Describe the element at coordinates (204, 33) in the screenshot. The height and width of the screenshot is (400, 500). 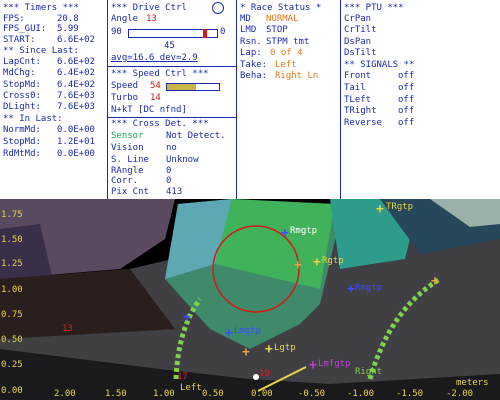
I see `angle-slider-marker` at that location.